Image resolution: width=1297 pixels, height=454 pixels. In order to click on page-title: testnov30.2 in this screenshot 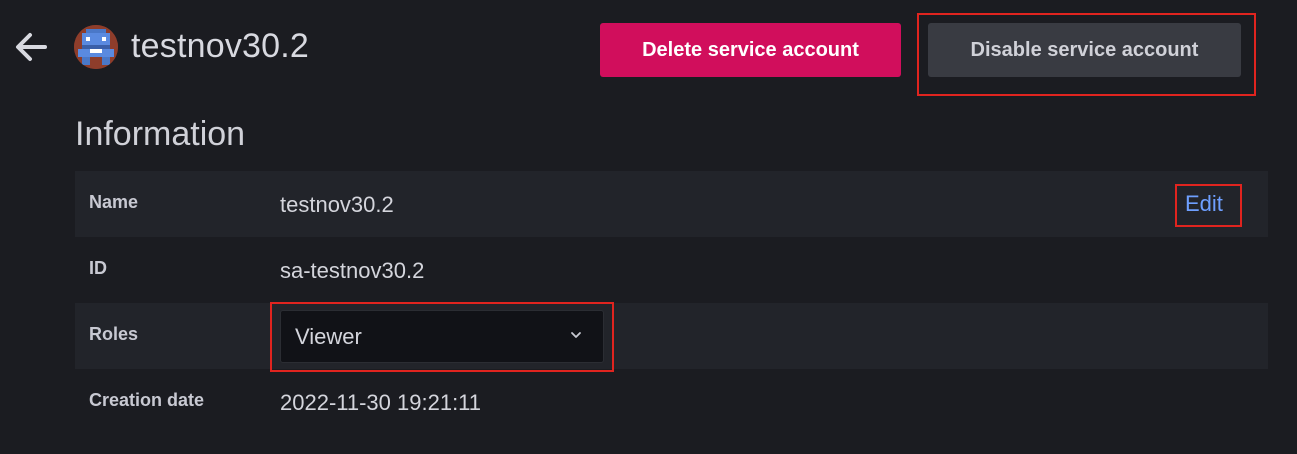, I will do `click(220, 46)`.